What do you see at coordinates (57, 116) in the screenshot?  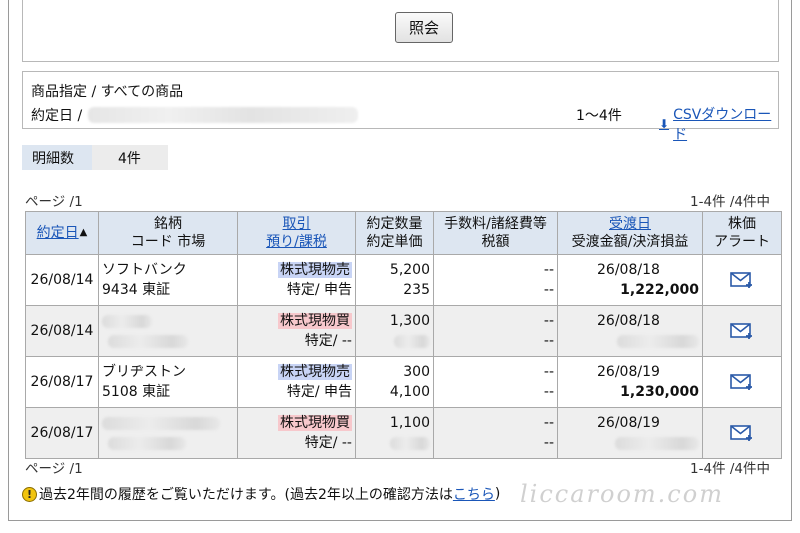 I see `date-condition-label: 約定日 /` at bounding box center [57, 116].